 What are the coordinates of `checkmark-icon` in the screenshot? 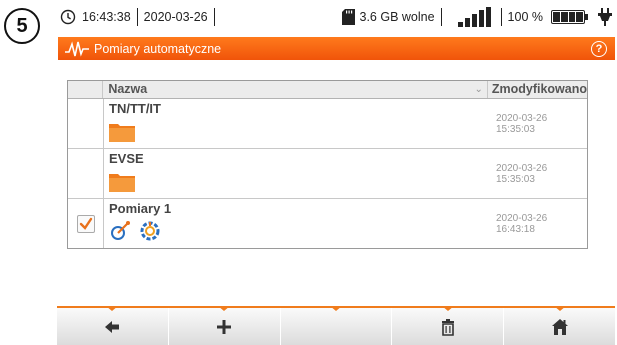 It's located at (85, 223).